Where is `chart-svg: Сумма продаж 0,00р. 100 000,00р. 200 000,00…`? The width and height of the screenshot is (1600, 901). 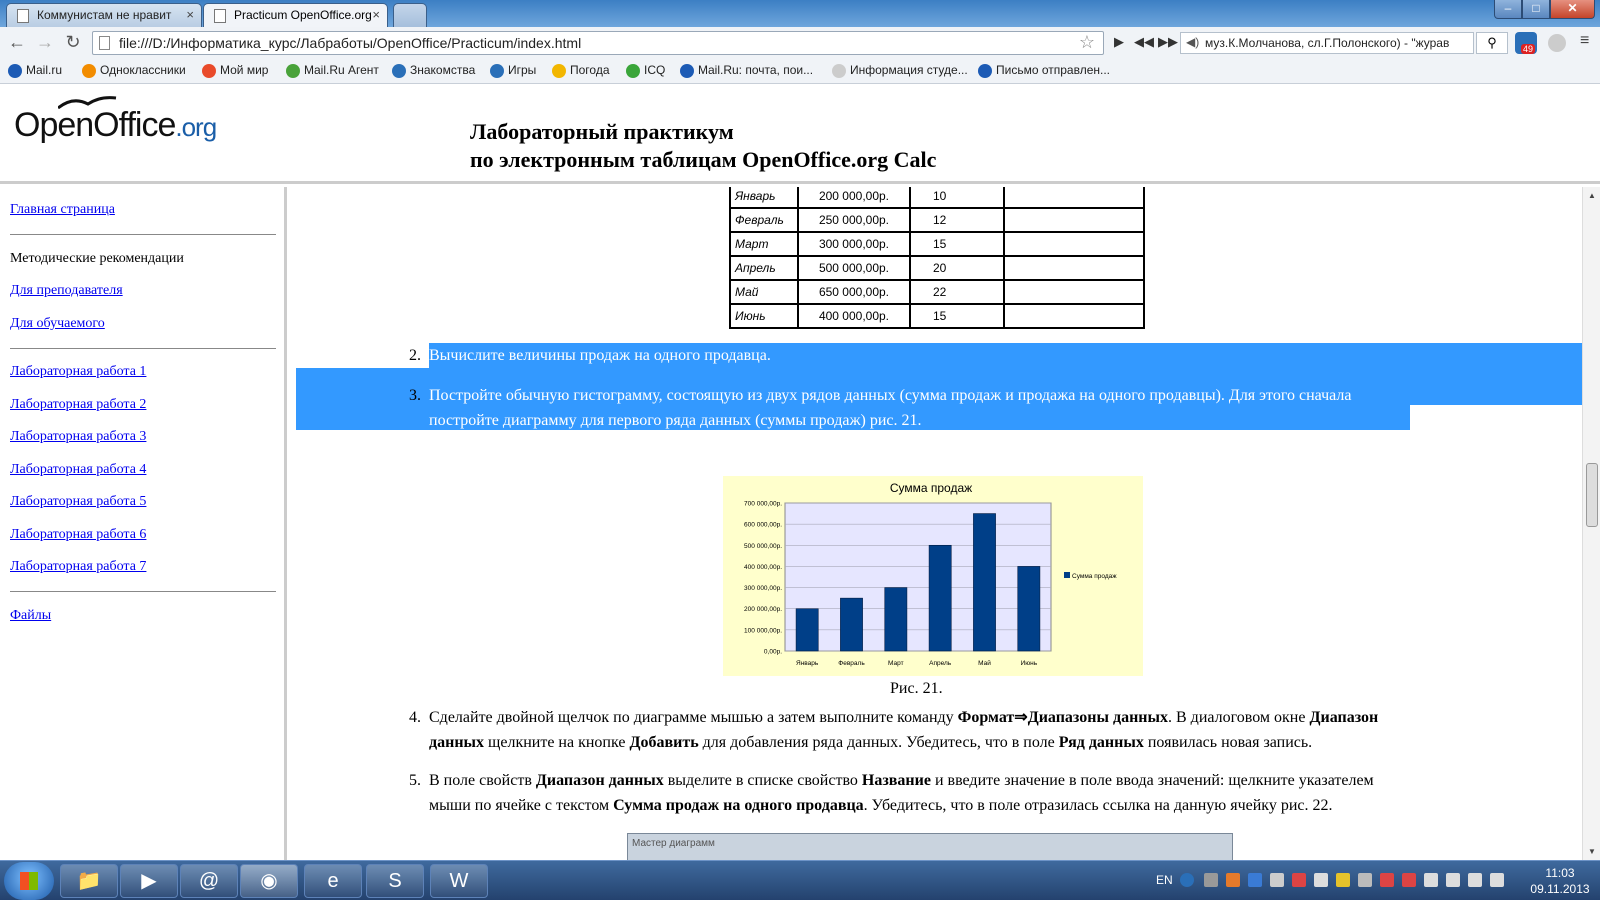 chart-svg: Сумма продаж 0,00р. 100 000,00р. 200 000,00… is located at coordinates (930, 574).